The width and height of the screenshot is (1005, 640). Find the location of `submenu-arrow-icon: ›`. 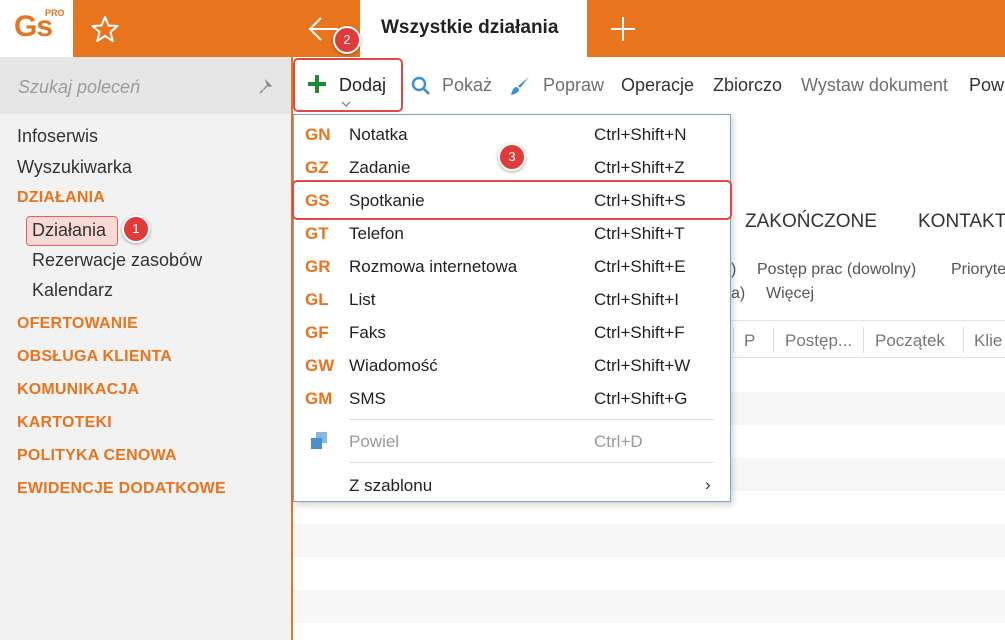

submenu-arrow-icon: › is located at coordinates (708, 484).